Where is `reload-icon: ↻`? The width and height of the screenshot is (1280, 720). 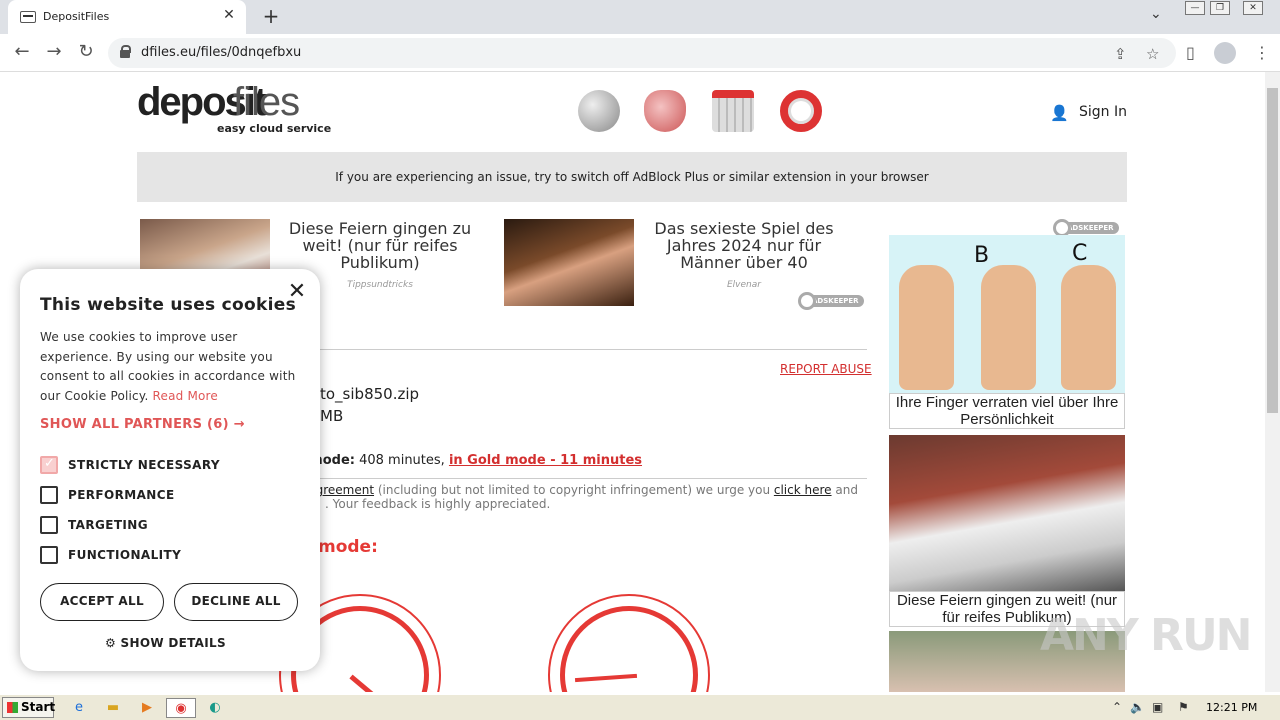 reload-icon: ↻ is located at coordinates (86, 51).